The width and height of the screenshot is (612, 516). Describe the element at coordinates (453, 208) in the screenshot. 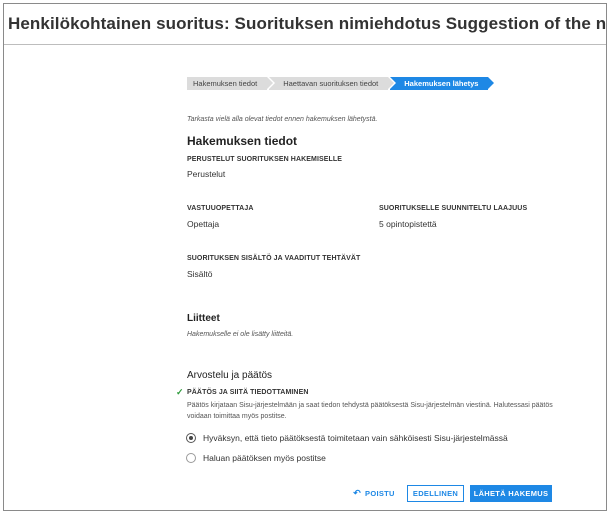

I see `credits-label: SUORITUKSELLE SUUNNITELTU LAAJUUS` at that location.